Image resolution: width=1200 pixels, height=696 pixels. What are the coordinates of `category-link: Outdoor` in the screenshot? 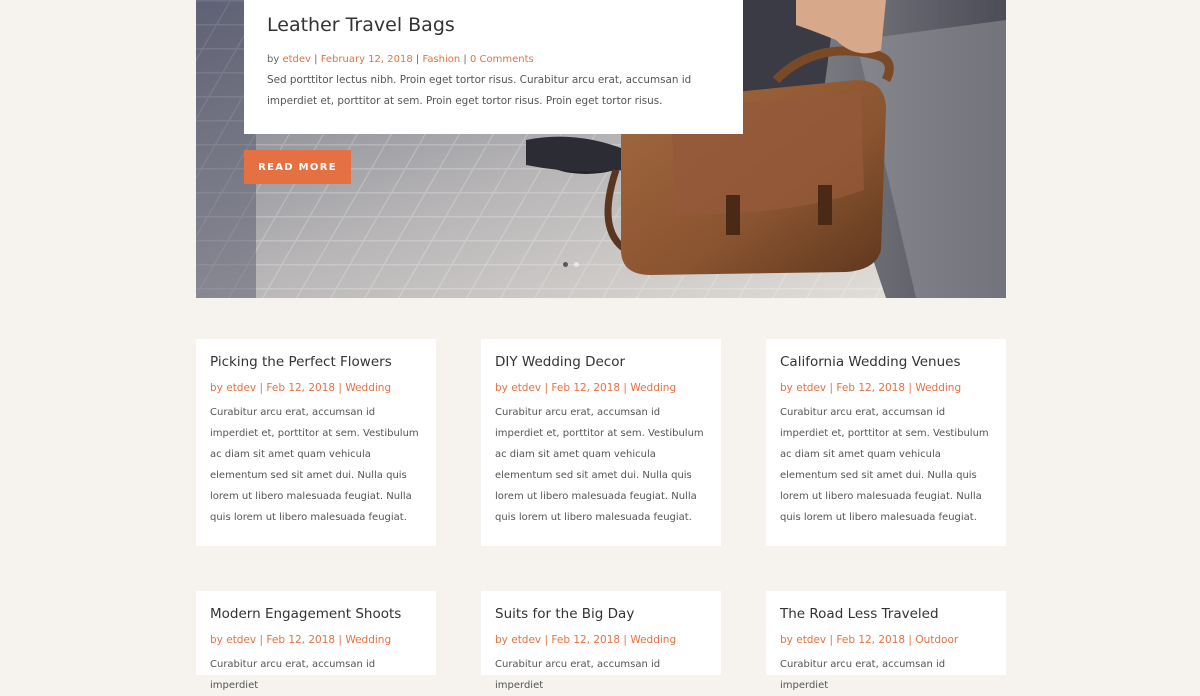 It's located at (936, 640).